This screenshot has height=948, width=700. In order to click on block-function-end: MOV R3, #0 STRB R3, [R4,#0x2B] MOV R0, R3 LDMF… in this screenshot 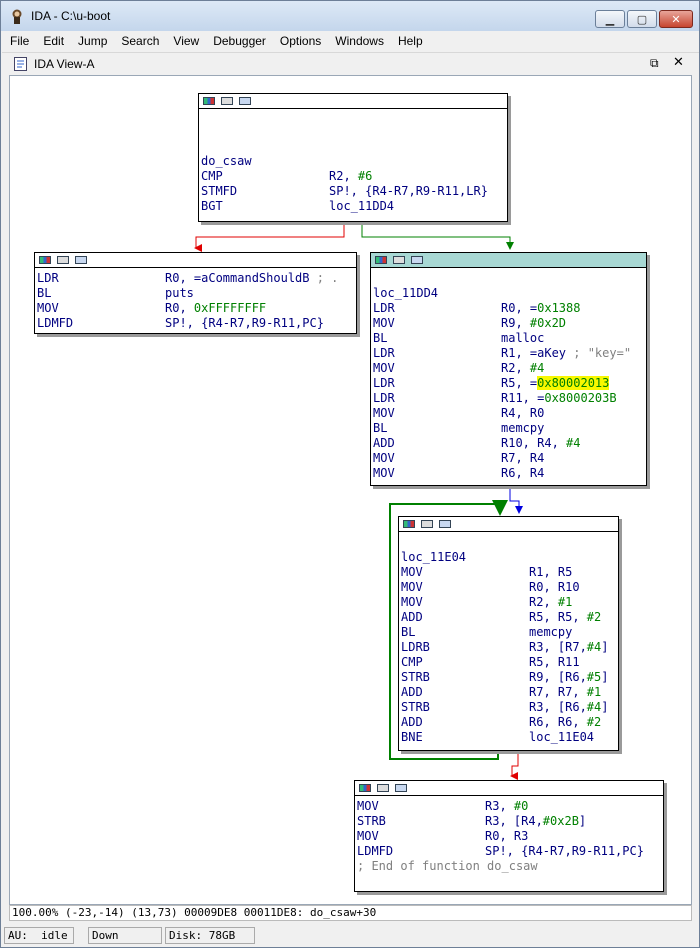, I will do `click(509, 836)`.